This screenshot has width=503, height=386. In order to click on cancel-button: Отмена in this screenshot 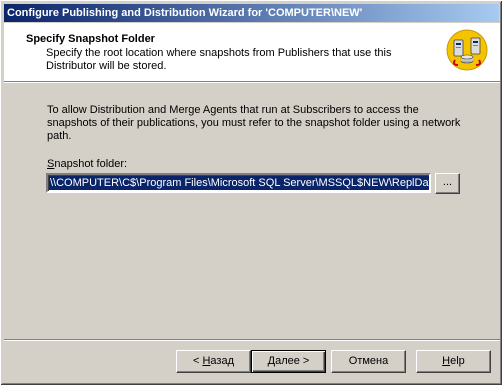, I will do `click(368, 361)`.